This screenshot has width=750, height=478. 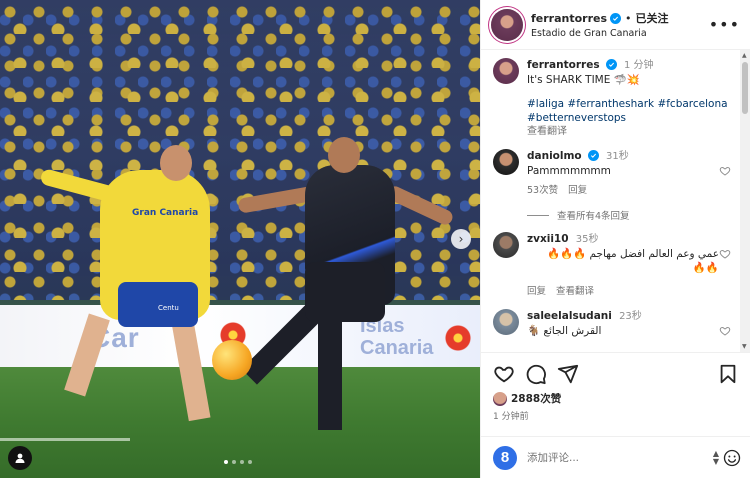 I want to click on player-yellow-head, so click(x=176, y=163).